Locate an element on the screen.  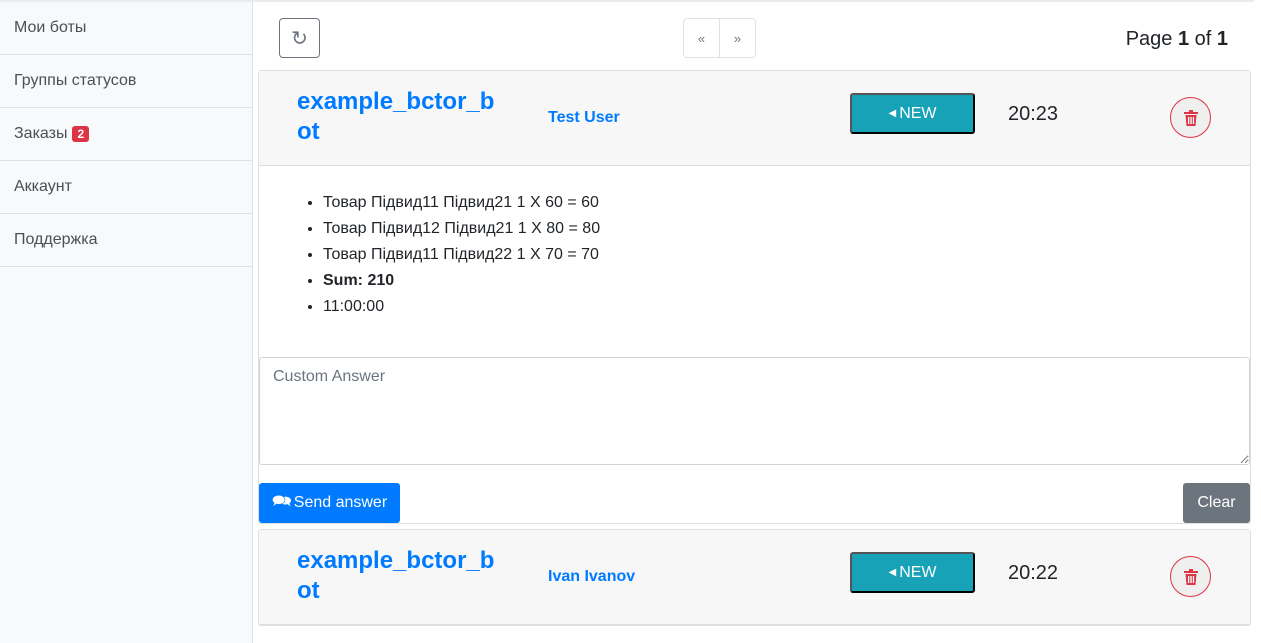
order-header: example_bctor_bot Test User ◀ NEW 20:23 is located at coordinates (754, 118).